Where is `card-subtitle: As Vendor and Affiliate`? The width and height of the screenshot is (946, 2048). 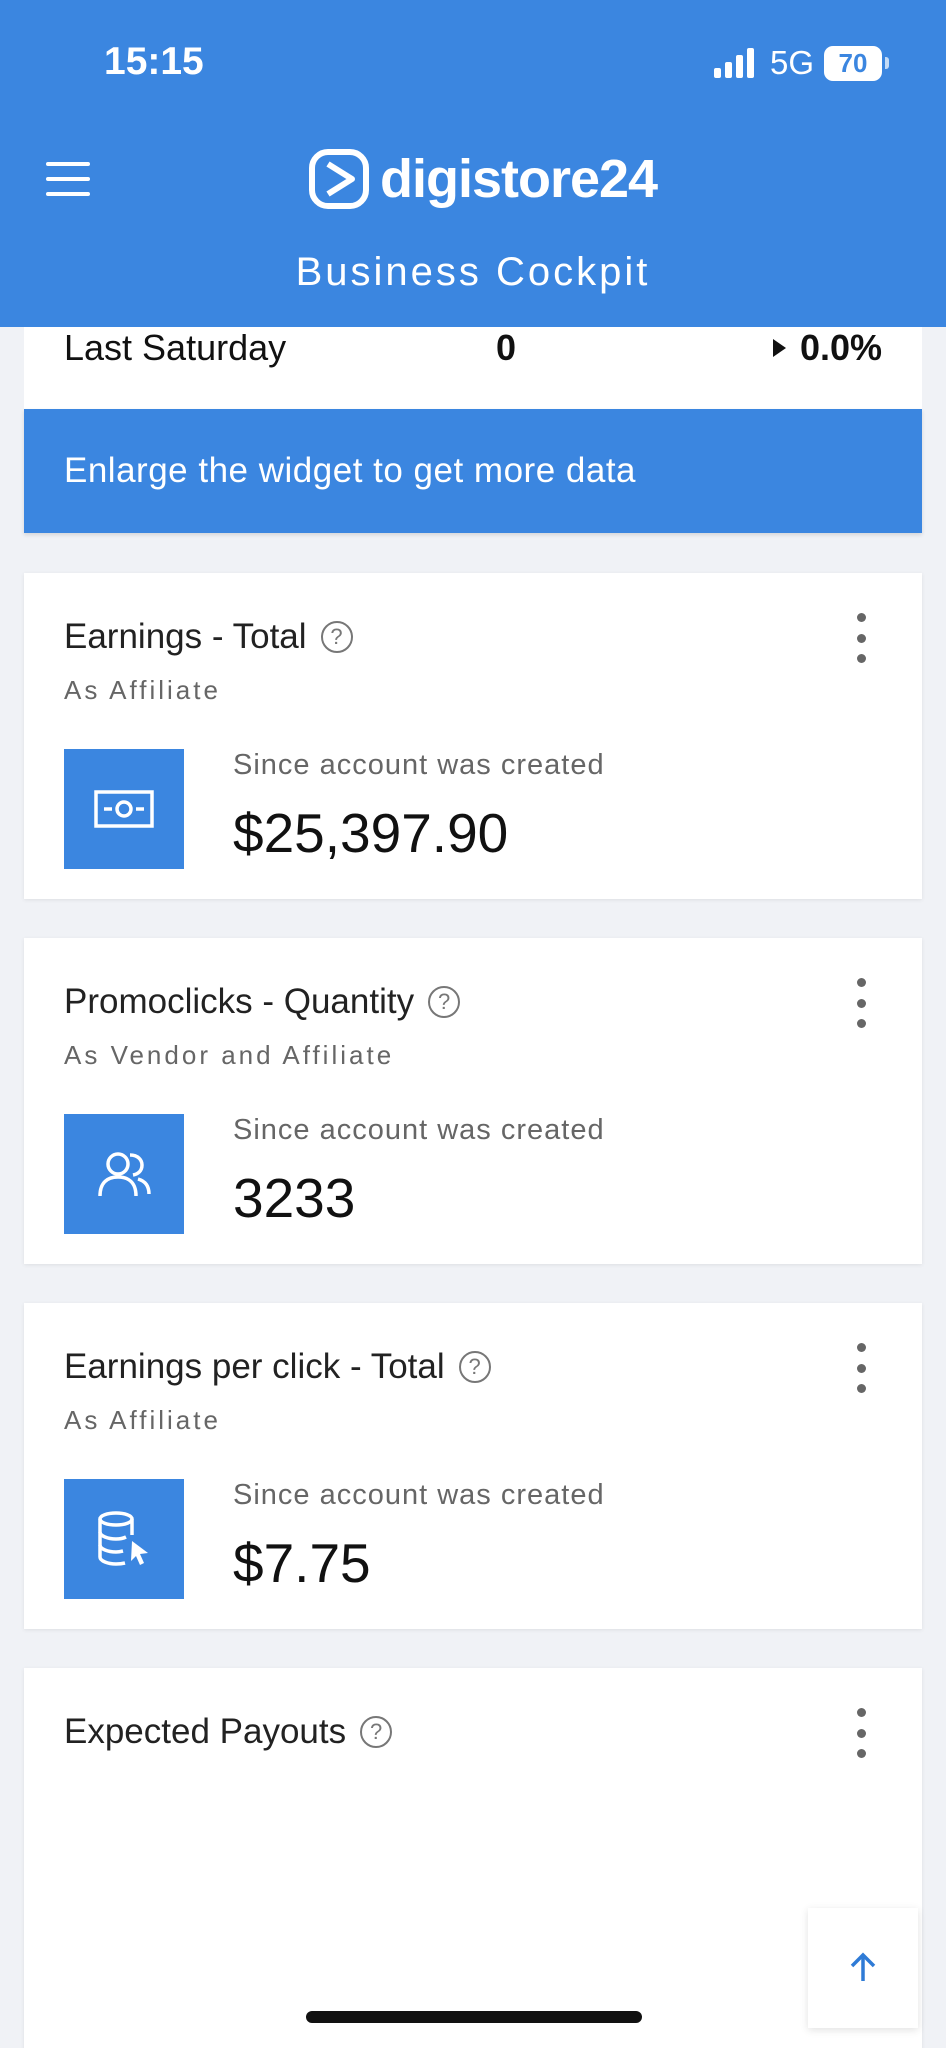
card-subtitle: As Vendor and Affiliate is located at coordinates (229, 1055).